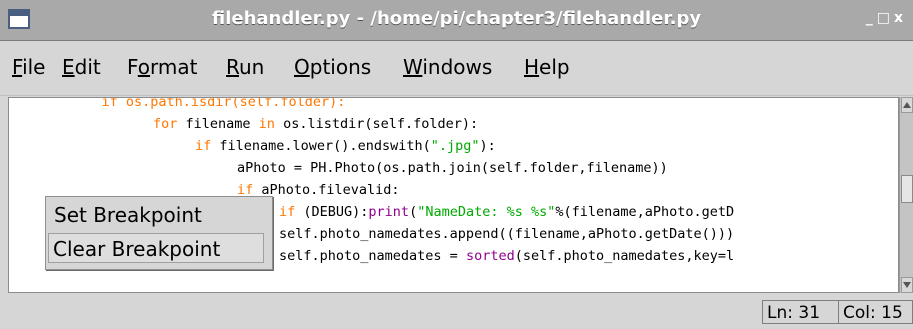 This screenshot has height=329, width=913. Describe the element at coordinates (871, 18) in the screenshot. I see `minimize-icon: _` at that location.